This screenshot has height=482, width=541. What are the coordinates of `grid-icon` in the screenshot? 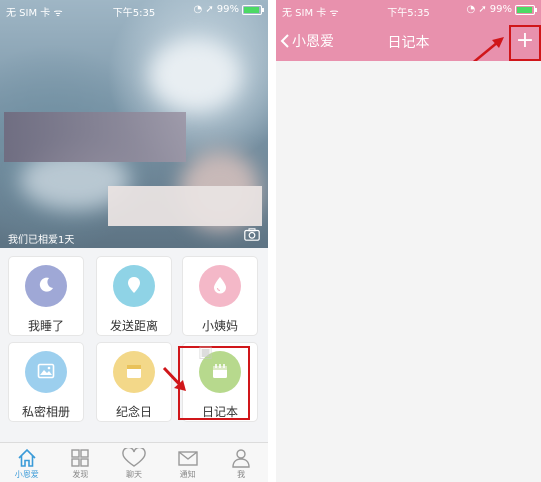 It's located at (80, 458).